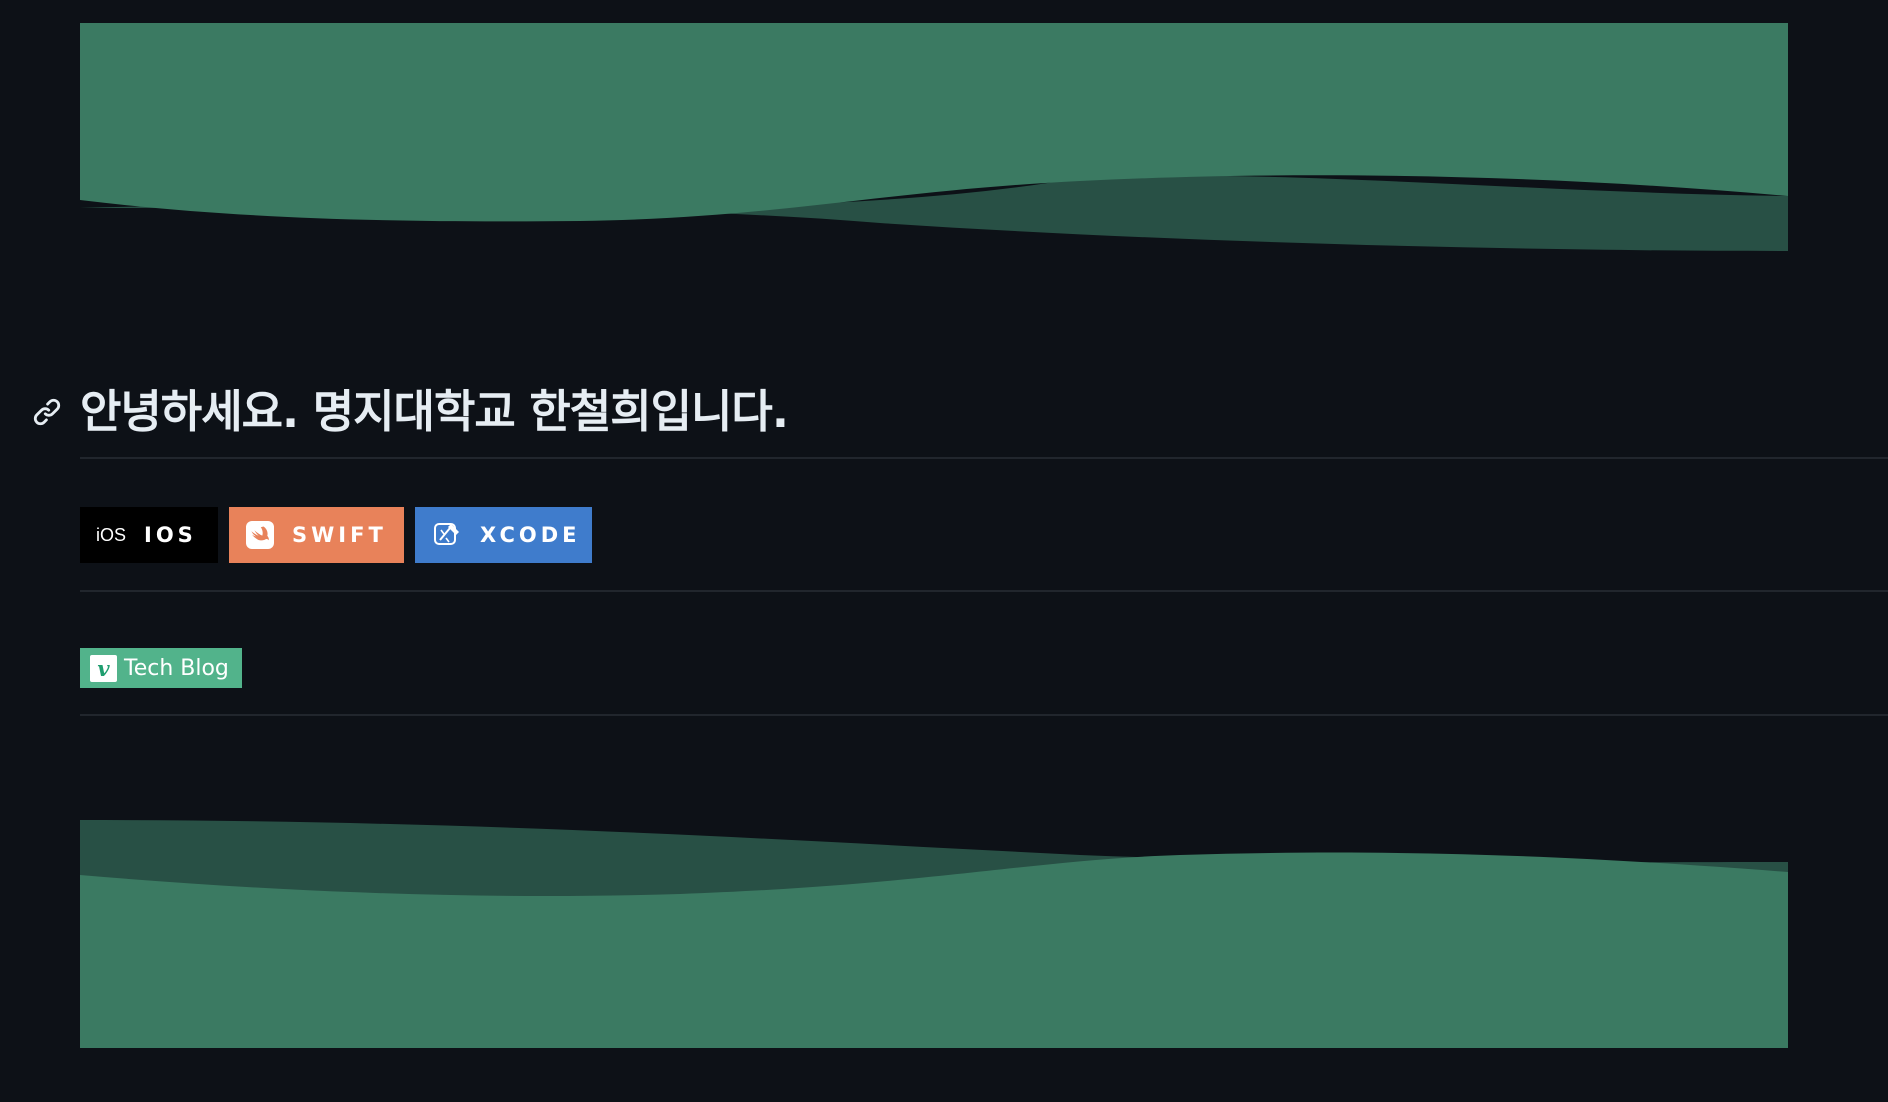 The width and height of the screenshot is (1888, 1102). I want to click on link-icon, so click(47, 412).